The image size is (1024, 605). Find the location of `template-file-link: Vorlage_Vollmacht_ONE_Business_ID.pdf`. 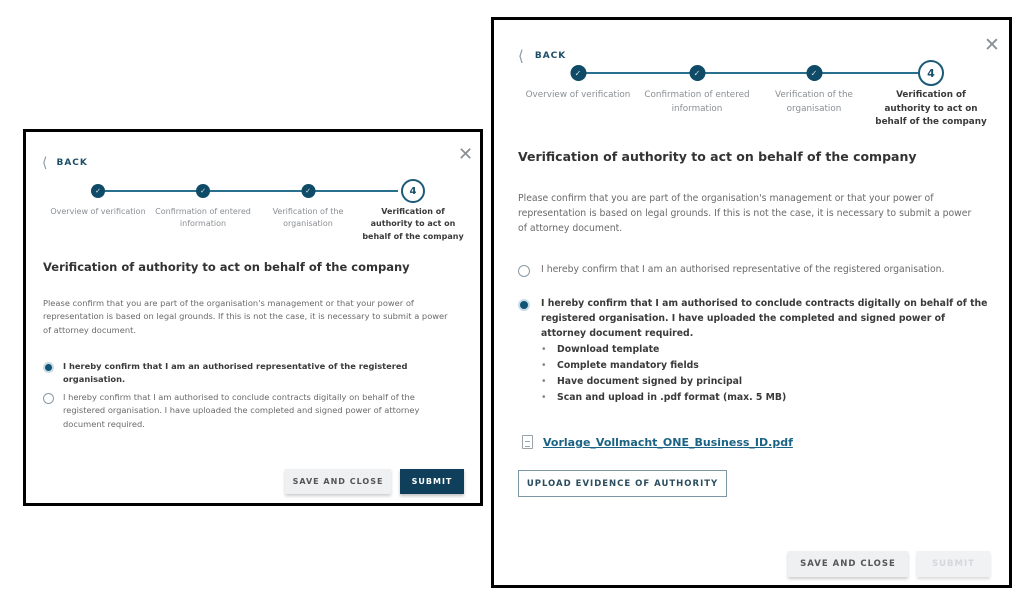

template-file-link: Vorlage_Vollmacht_ONE_Business_ID.pdf is located at coordinates (668, 442).